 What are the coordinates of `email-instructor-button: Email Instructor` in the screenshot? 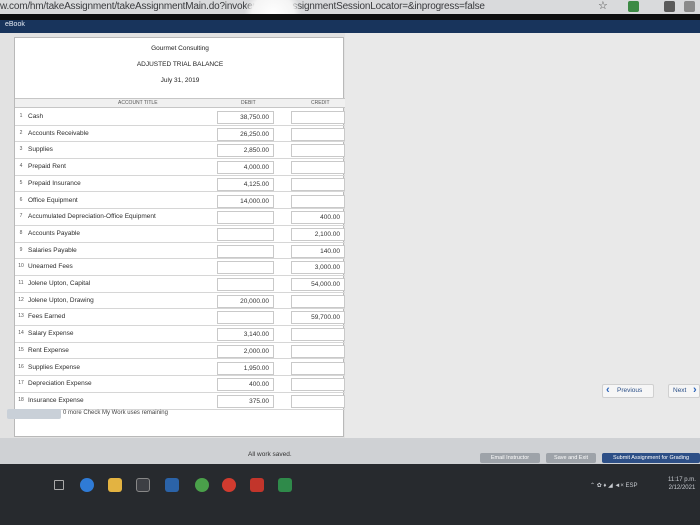 It's located at (510, 458).